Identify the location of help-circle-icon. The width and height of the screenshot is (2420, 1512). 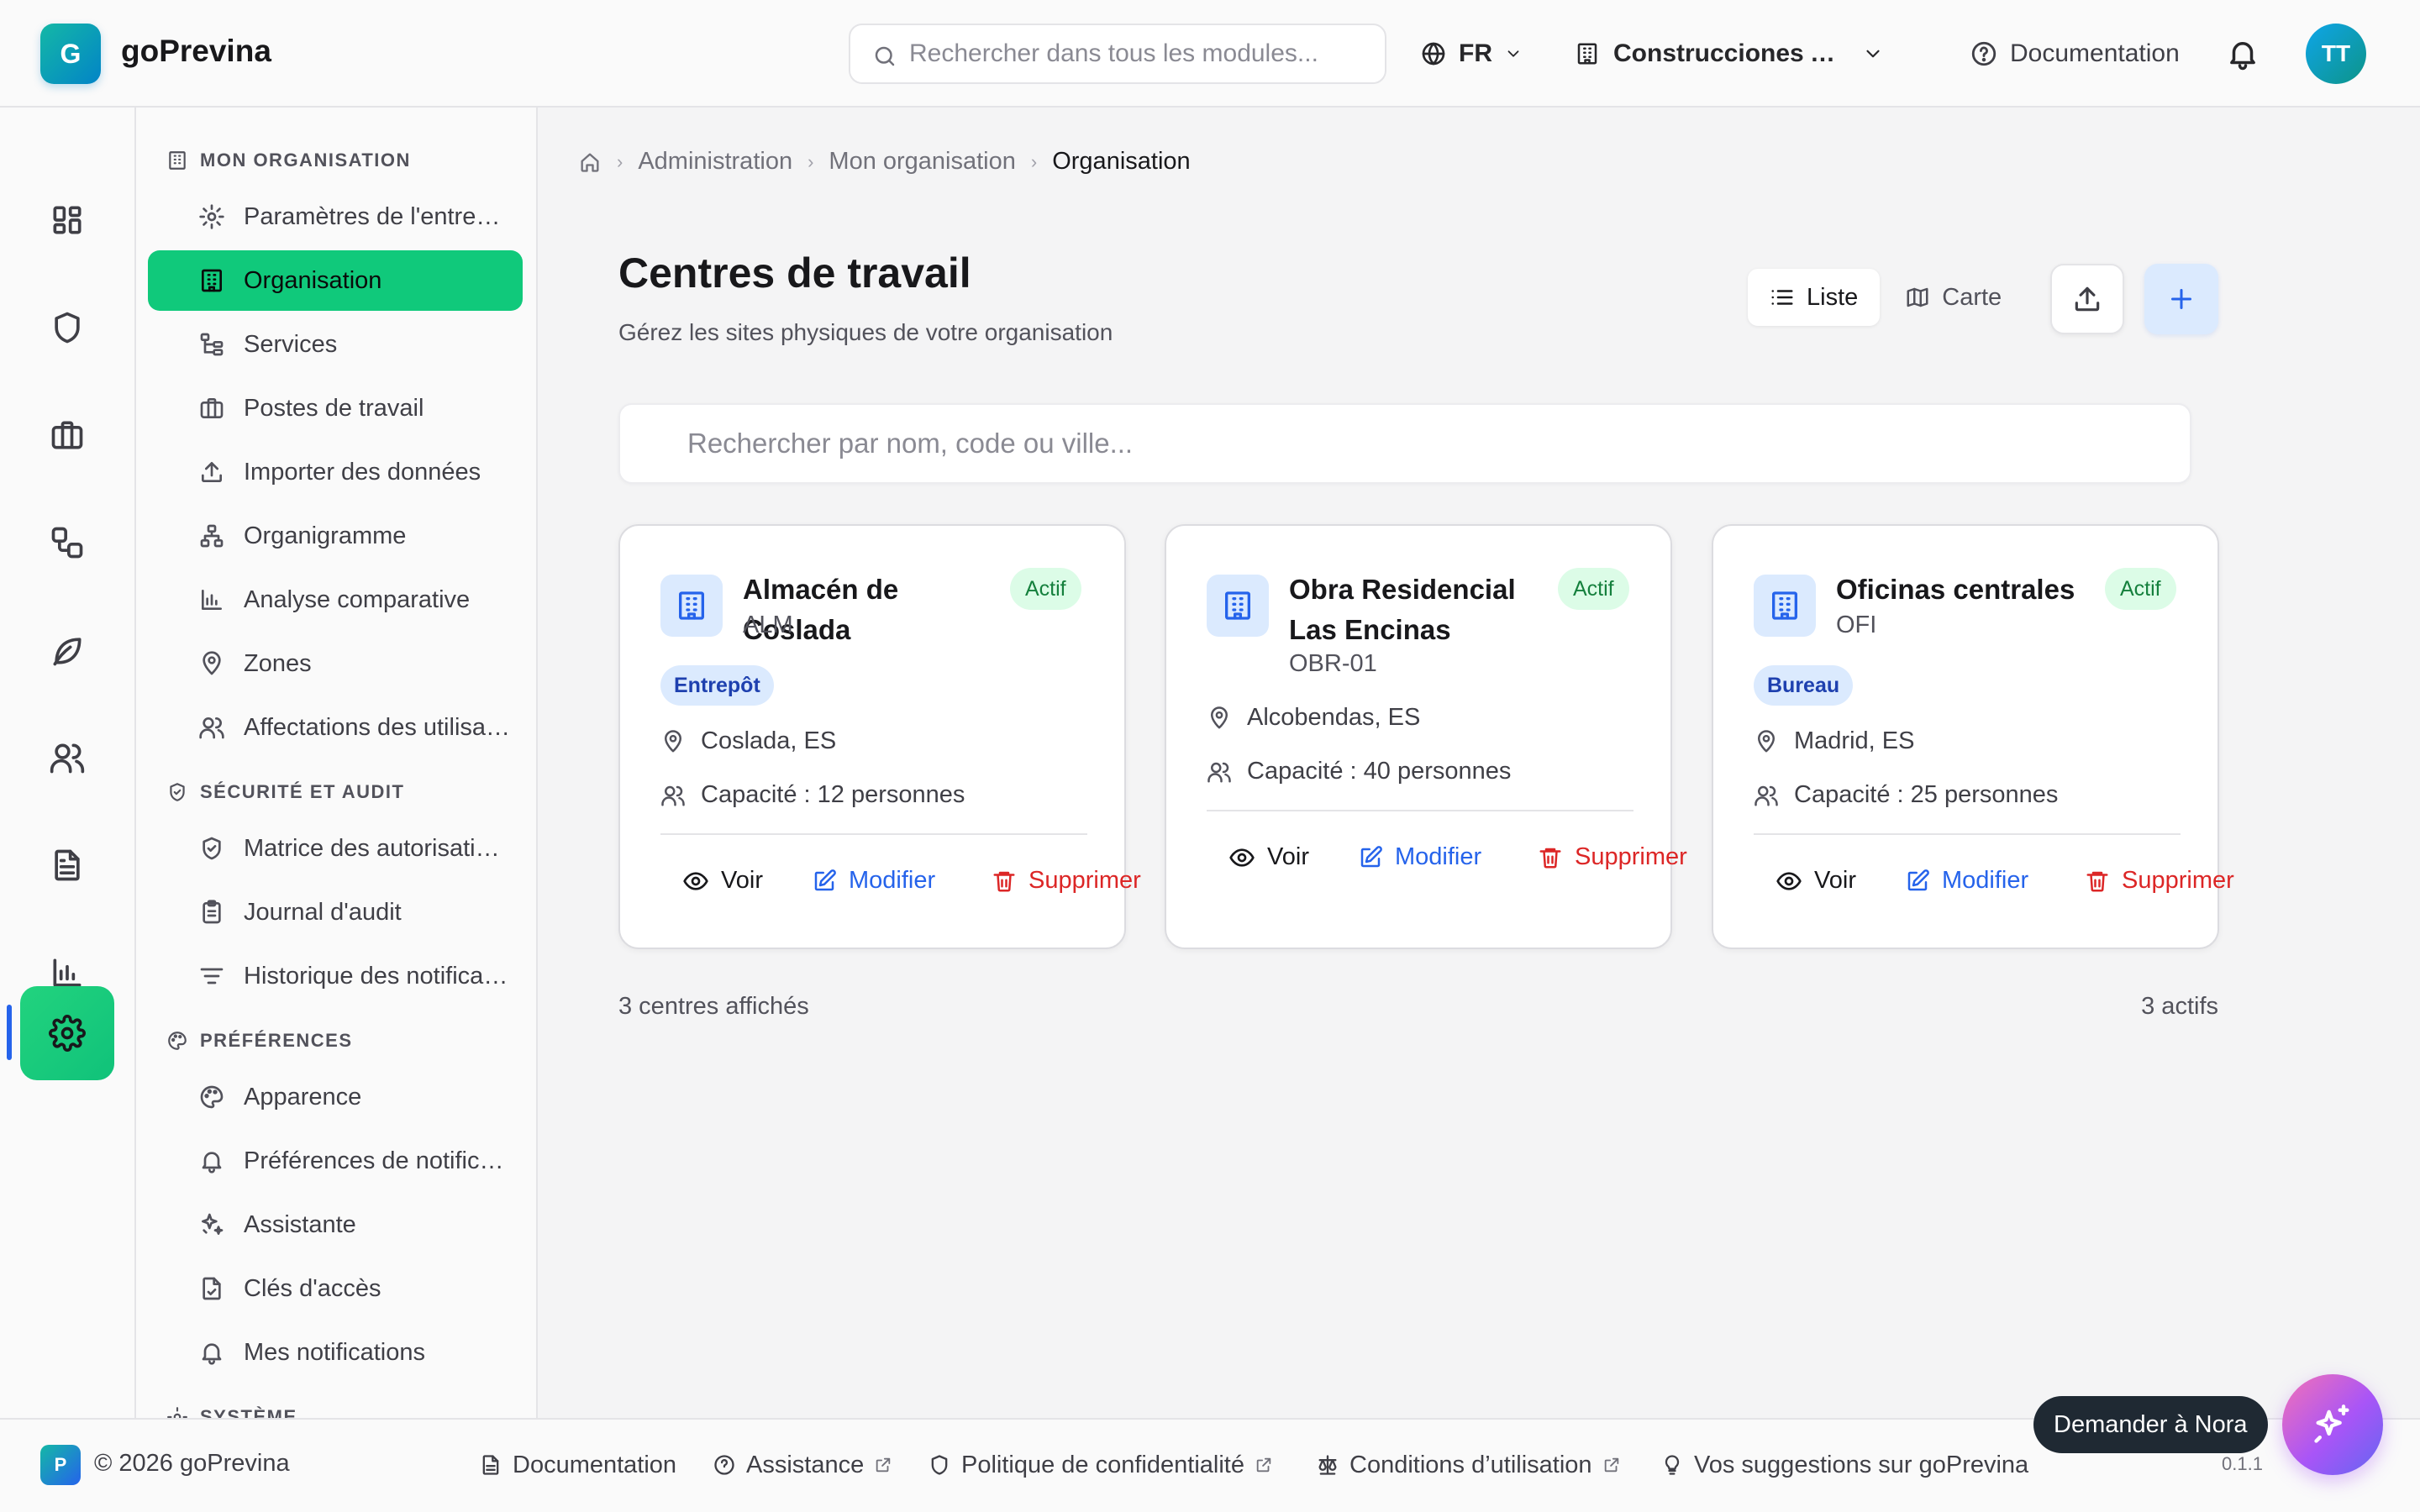
(724, 1465).